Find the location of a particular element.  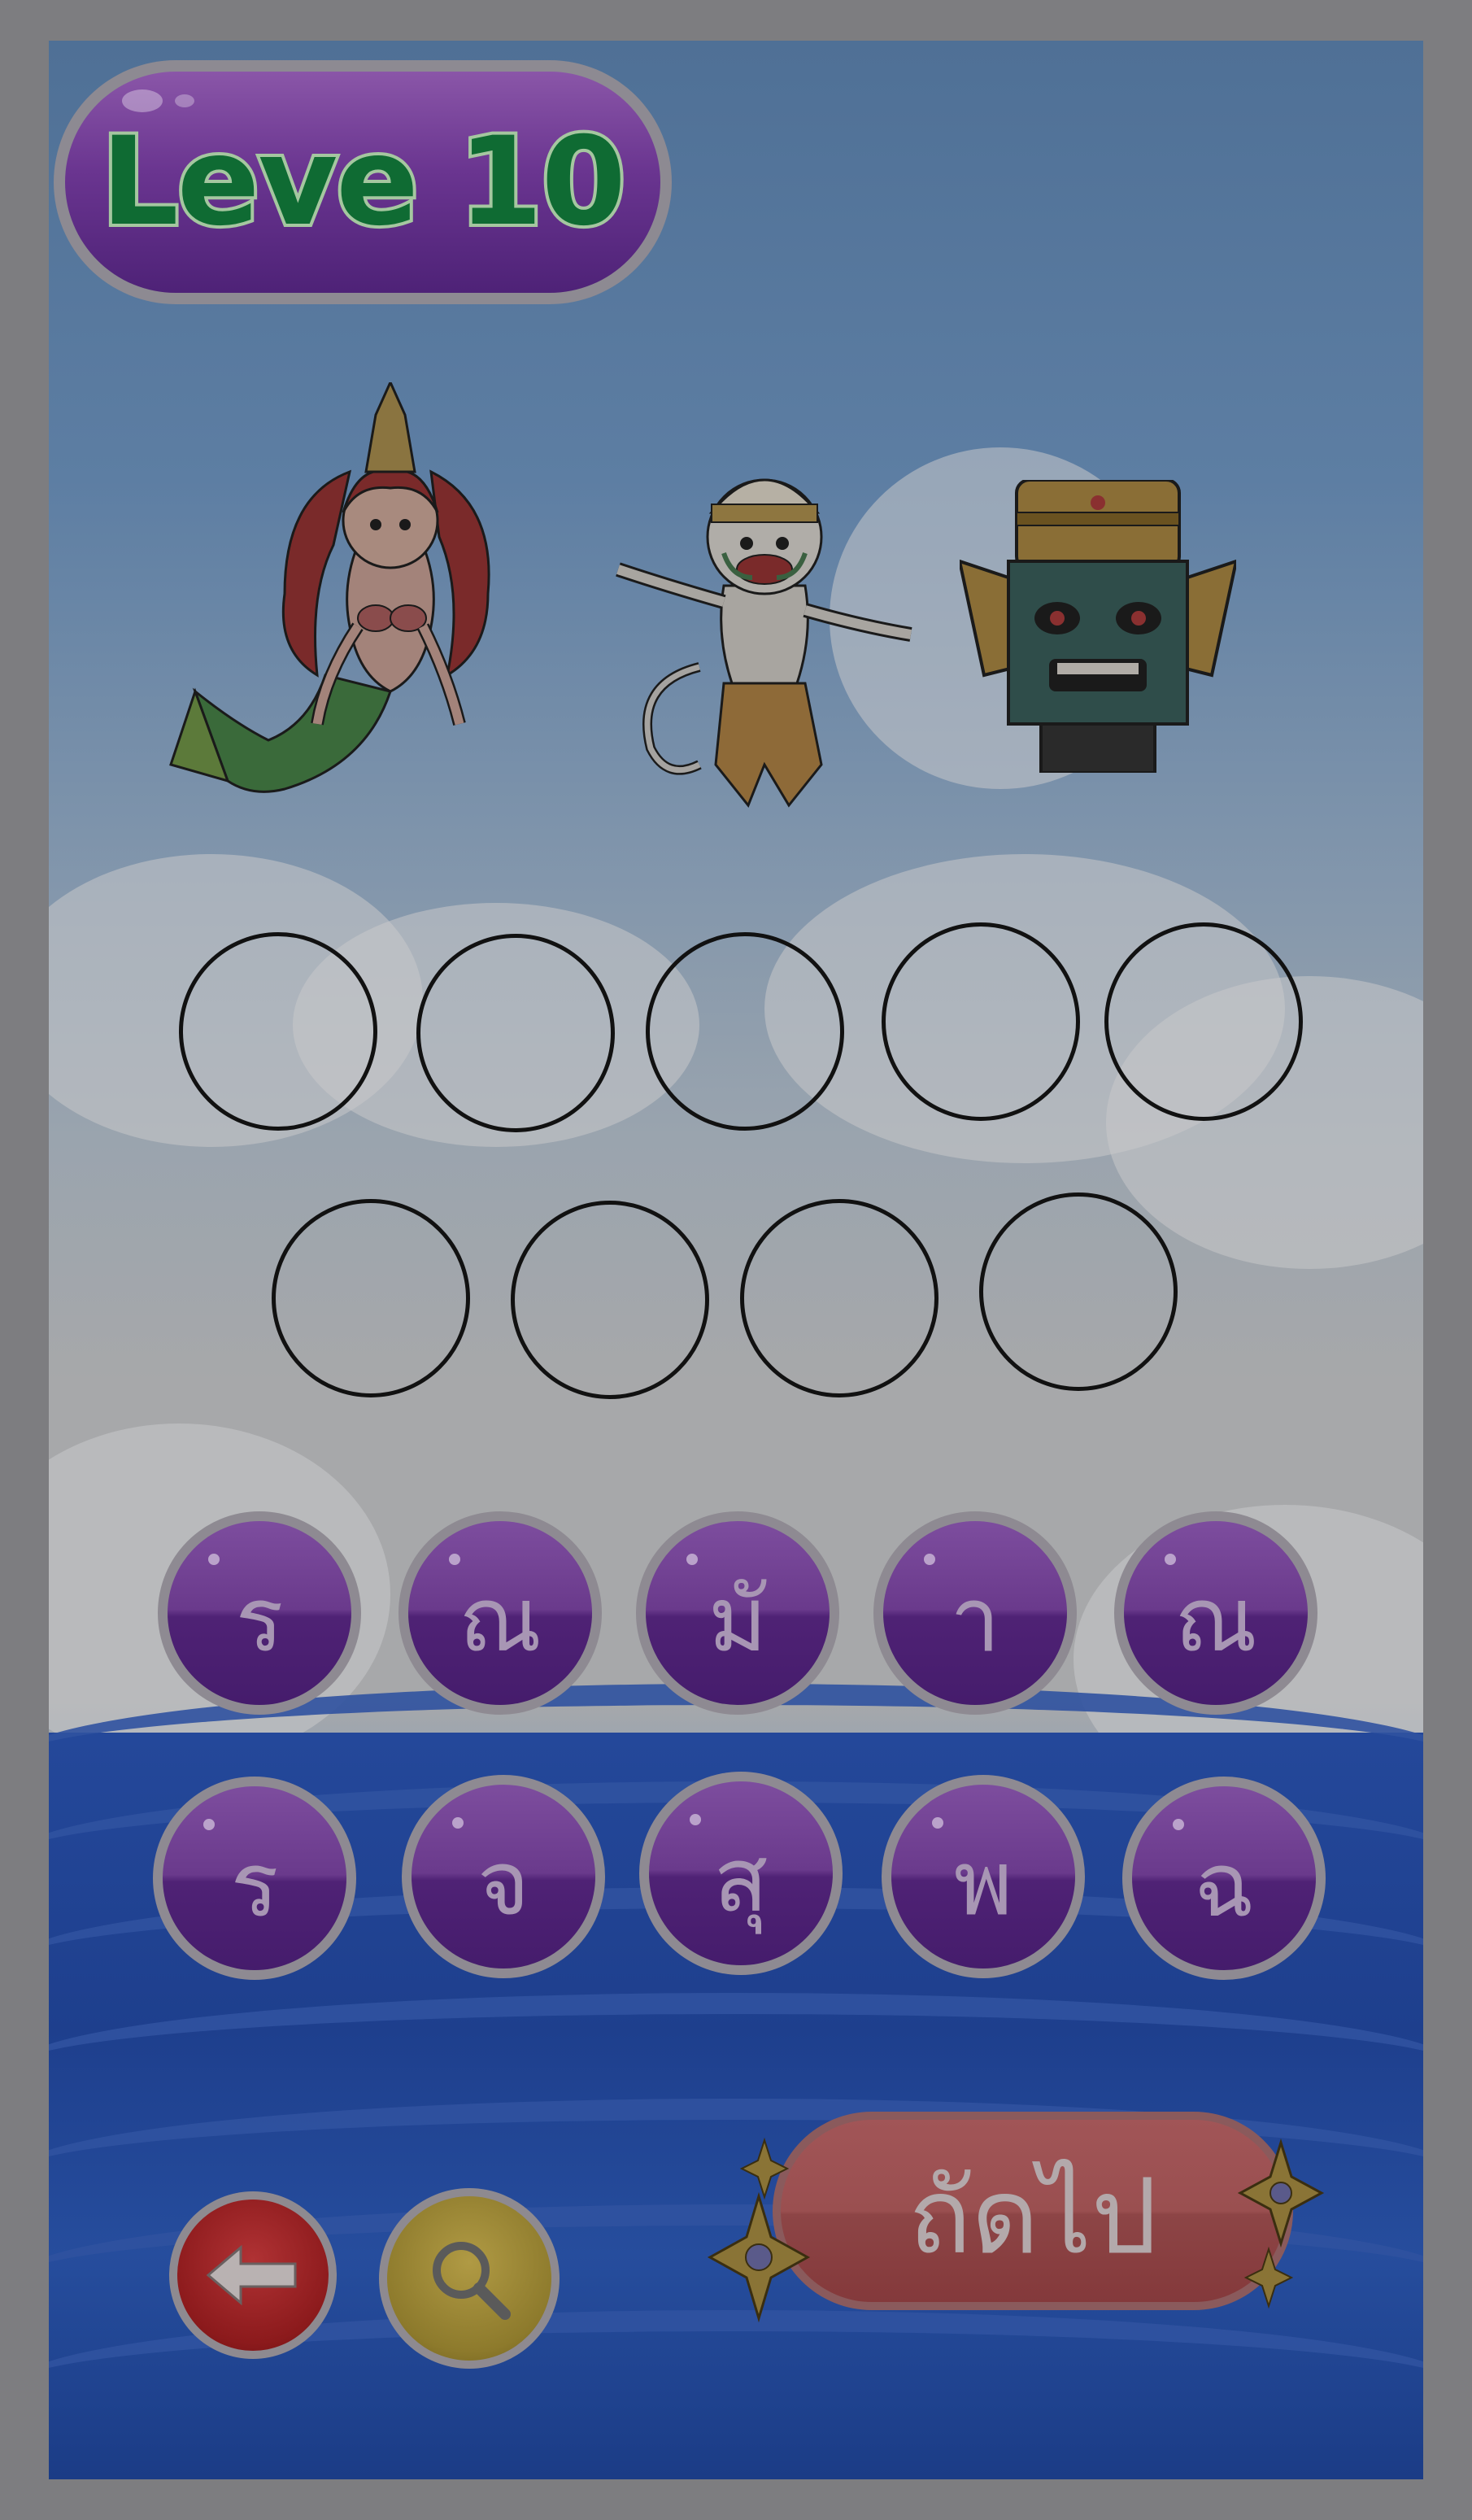

level-badge: Leve 10 is located at coordinates (363, 182).